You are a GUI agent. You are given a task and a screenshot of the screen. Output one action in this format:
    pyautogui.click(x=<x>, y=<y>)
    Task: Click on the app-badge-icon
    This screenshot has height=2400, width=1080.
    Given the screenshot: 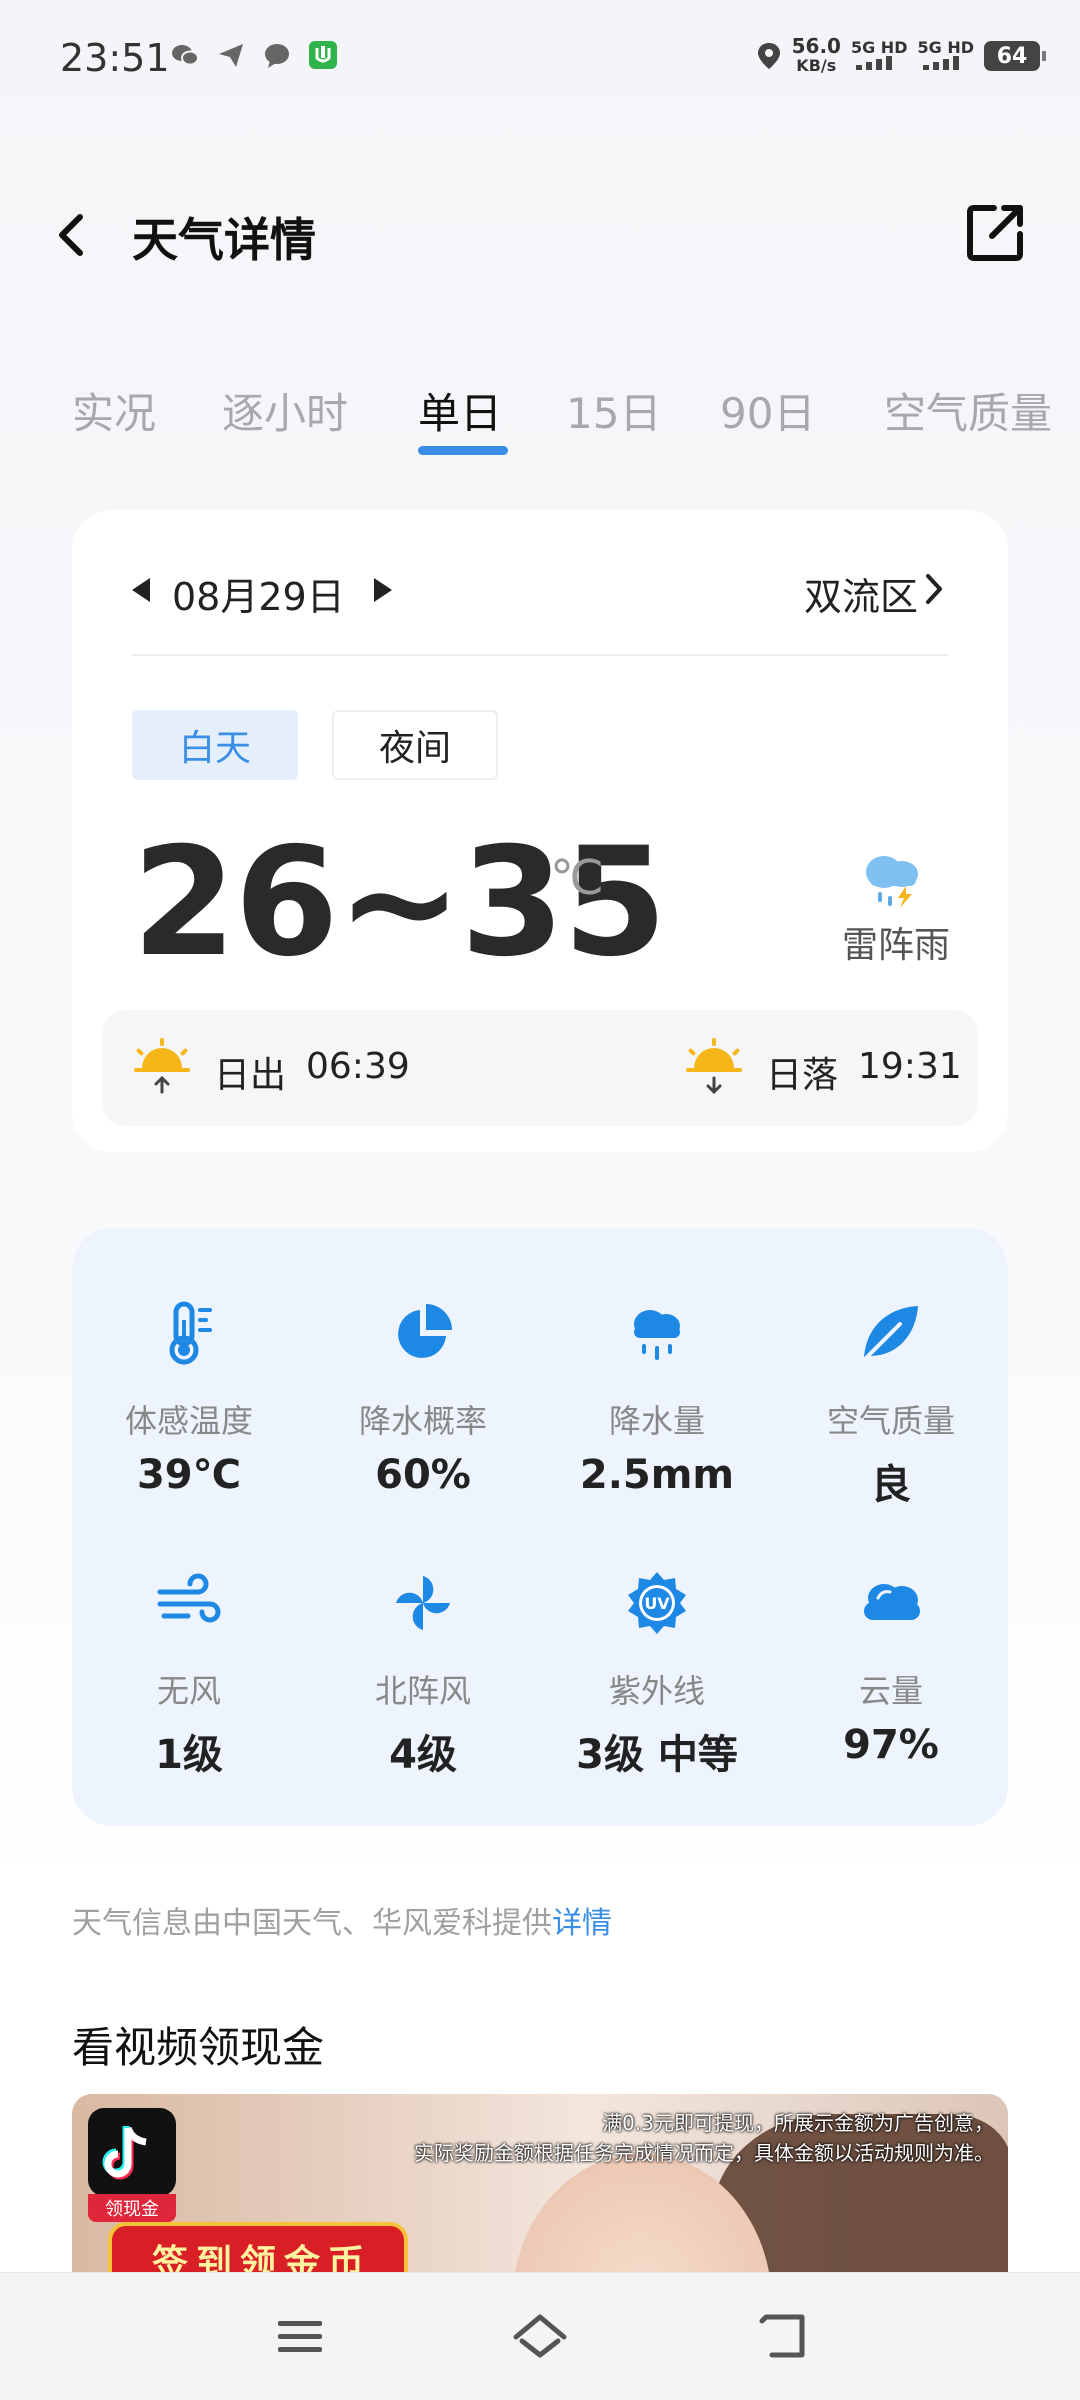 What is the action you would take?
    pyautogui.click(x=323, y=55)
    